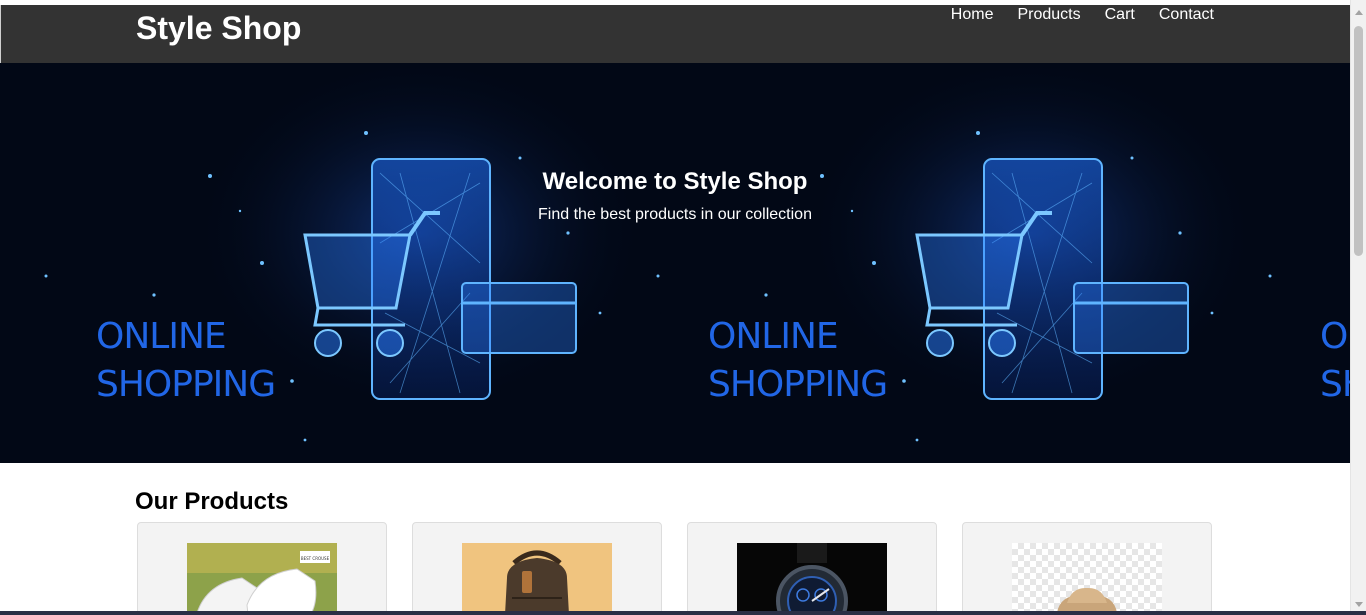 The width and height of the screenshot is (1366, 615). Describe the element at coordinates (1358, 307) in the screenshot. I see `vertical-scrollbar` at that location.